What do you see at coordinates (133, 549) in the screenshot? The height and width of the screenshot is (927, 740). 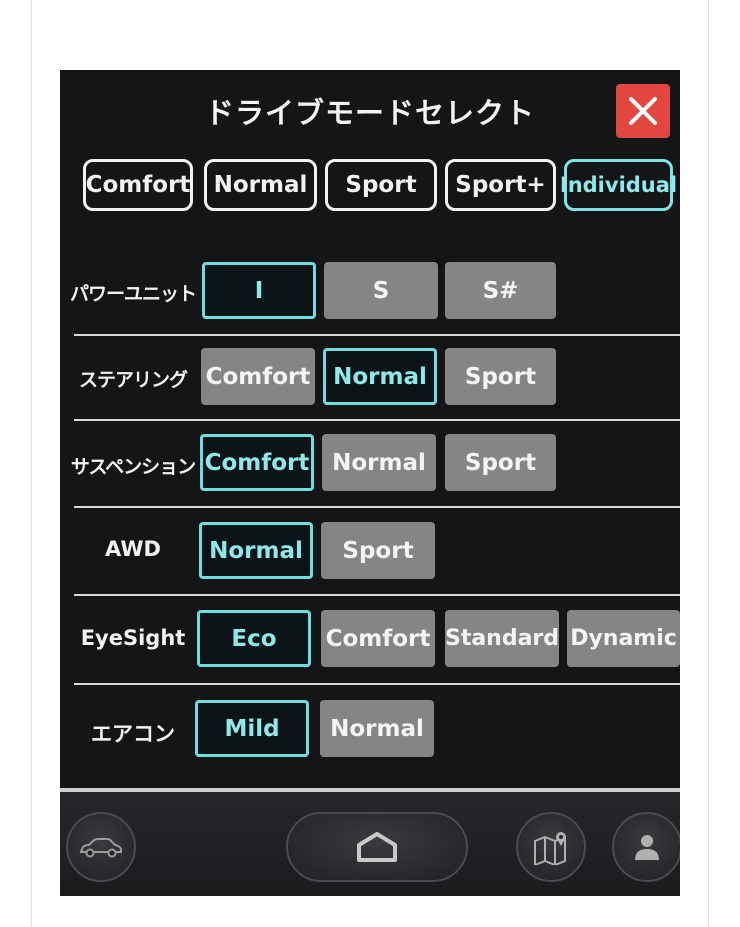 I see `row-label-awd: AWD` at bounding box center [133, 549].